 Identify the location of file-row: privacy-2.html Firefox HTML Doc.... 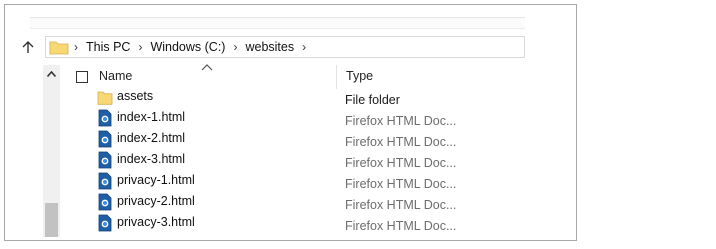
(297, 202).